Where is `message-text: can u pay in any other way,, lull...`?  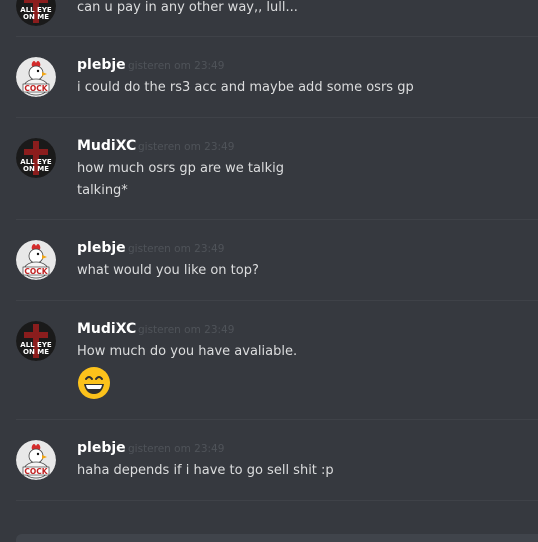
message-text: can u pay in any other way,, lull... is located at coordinates (187, 7).